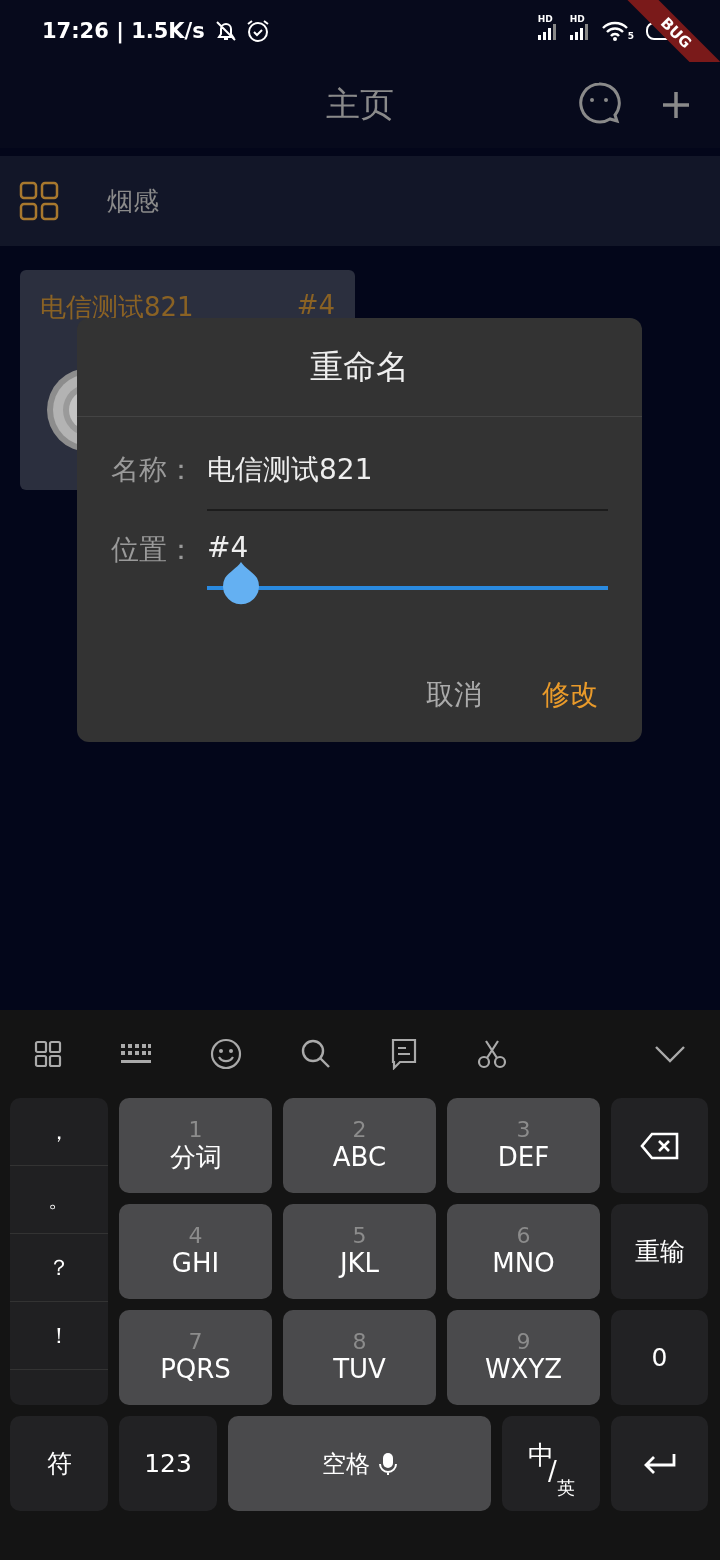 This screenshot has width=720, height=1560. What do you see at coordinates (59, 1200) in the screenshot?
I see `punctuation-key: 。` at bounding box center [59, 1200].